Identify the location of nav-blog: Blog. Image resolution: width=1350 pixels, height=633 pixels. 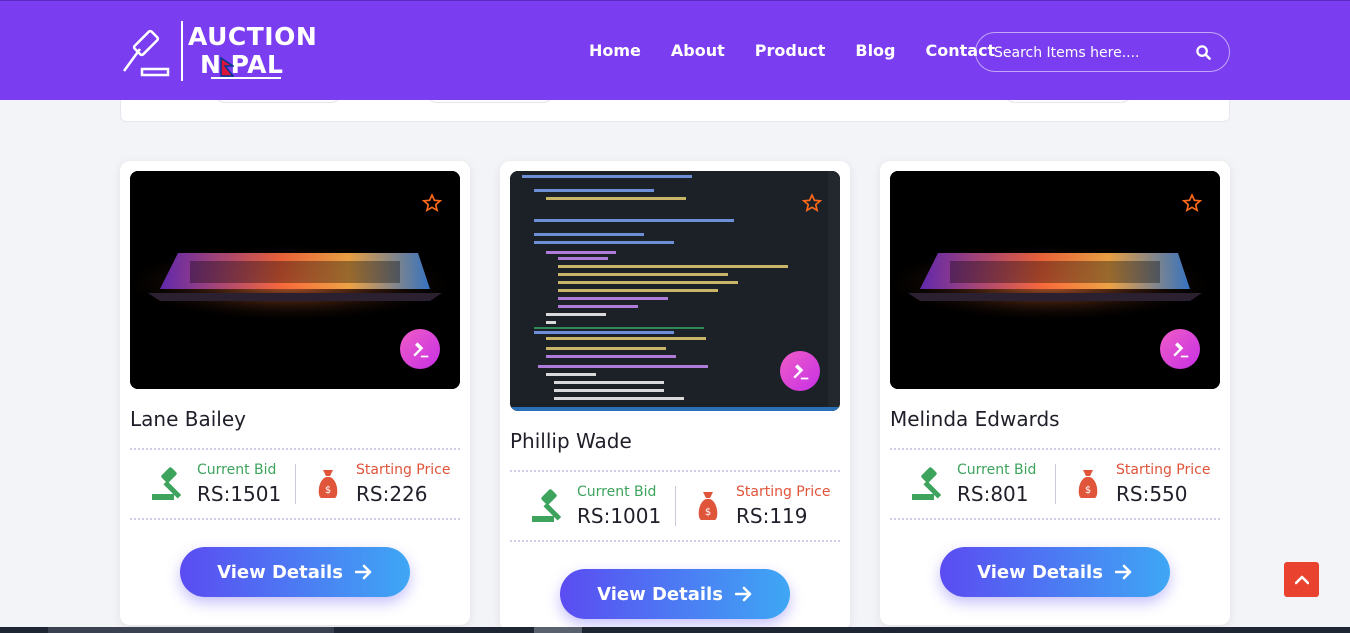
(875, 50).